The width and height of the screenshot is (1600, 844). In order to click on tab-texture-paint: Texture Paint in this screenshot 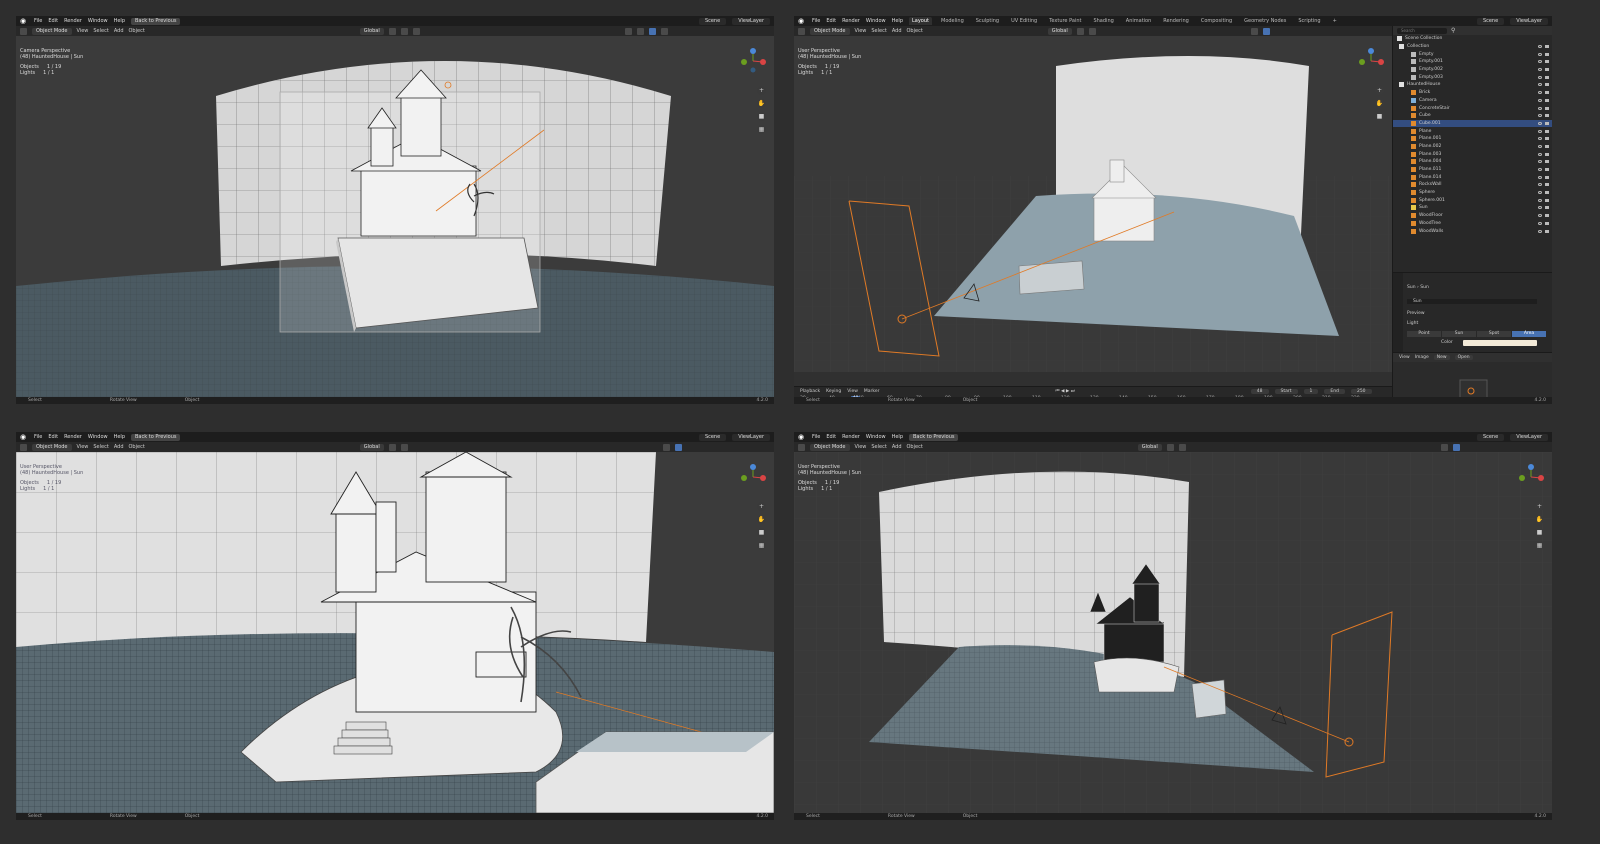, I will do `click(1065, 21)`.